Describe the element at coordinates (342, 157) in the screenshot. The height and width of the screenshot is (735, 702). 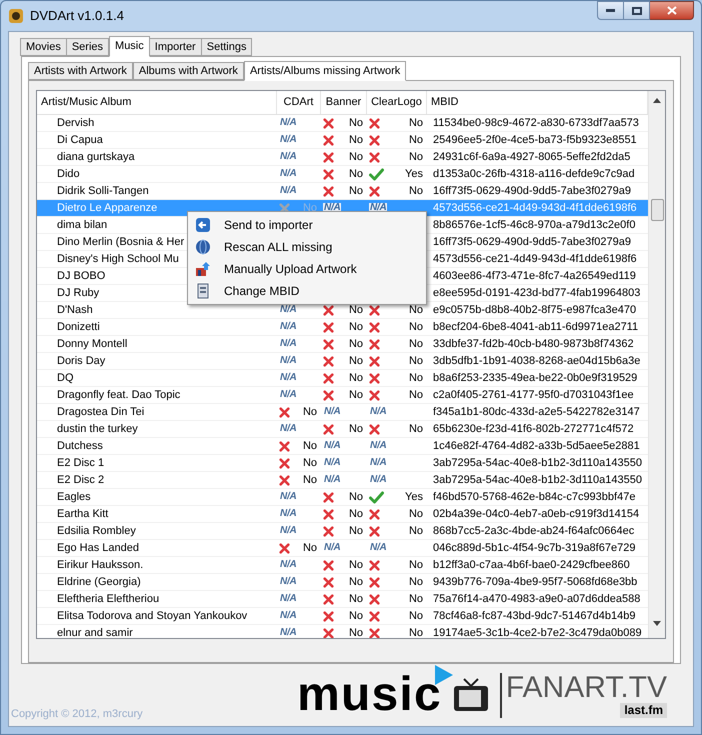
I see `list-row: diana gurtskaya N/A No No 24931c6f-6a9a-4927-8065-5effe2fd2da5` at that location.